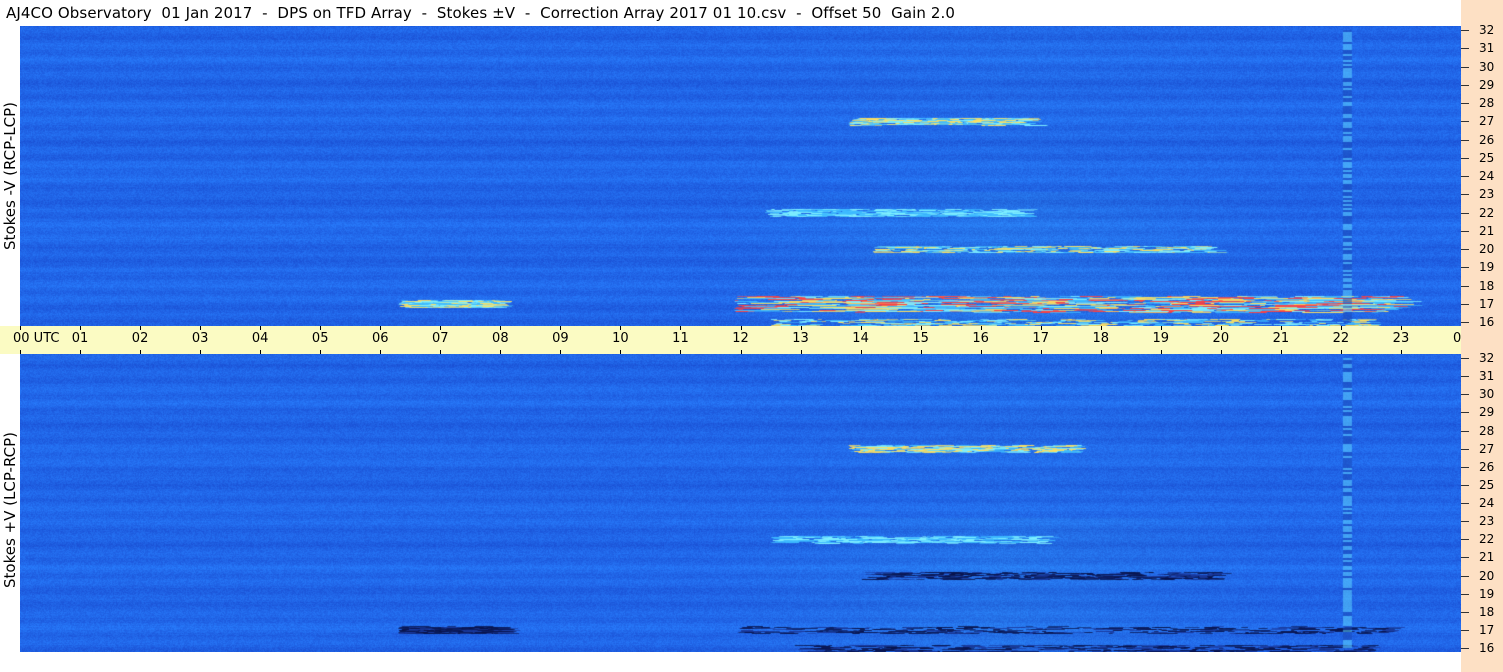 This screenshot has width=1503, height=672. I want to click on time-tick-label: 17, so click(1040, 338).